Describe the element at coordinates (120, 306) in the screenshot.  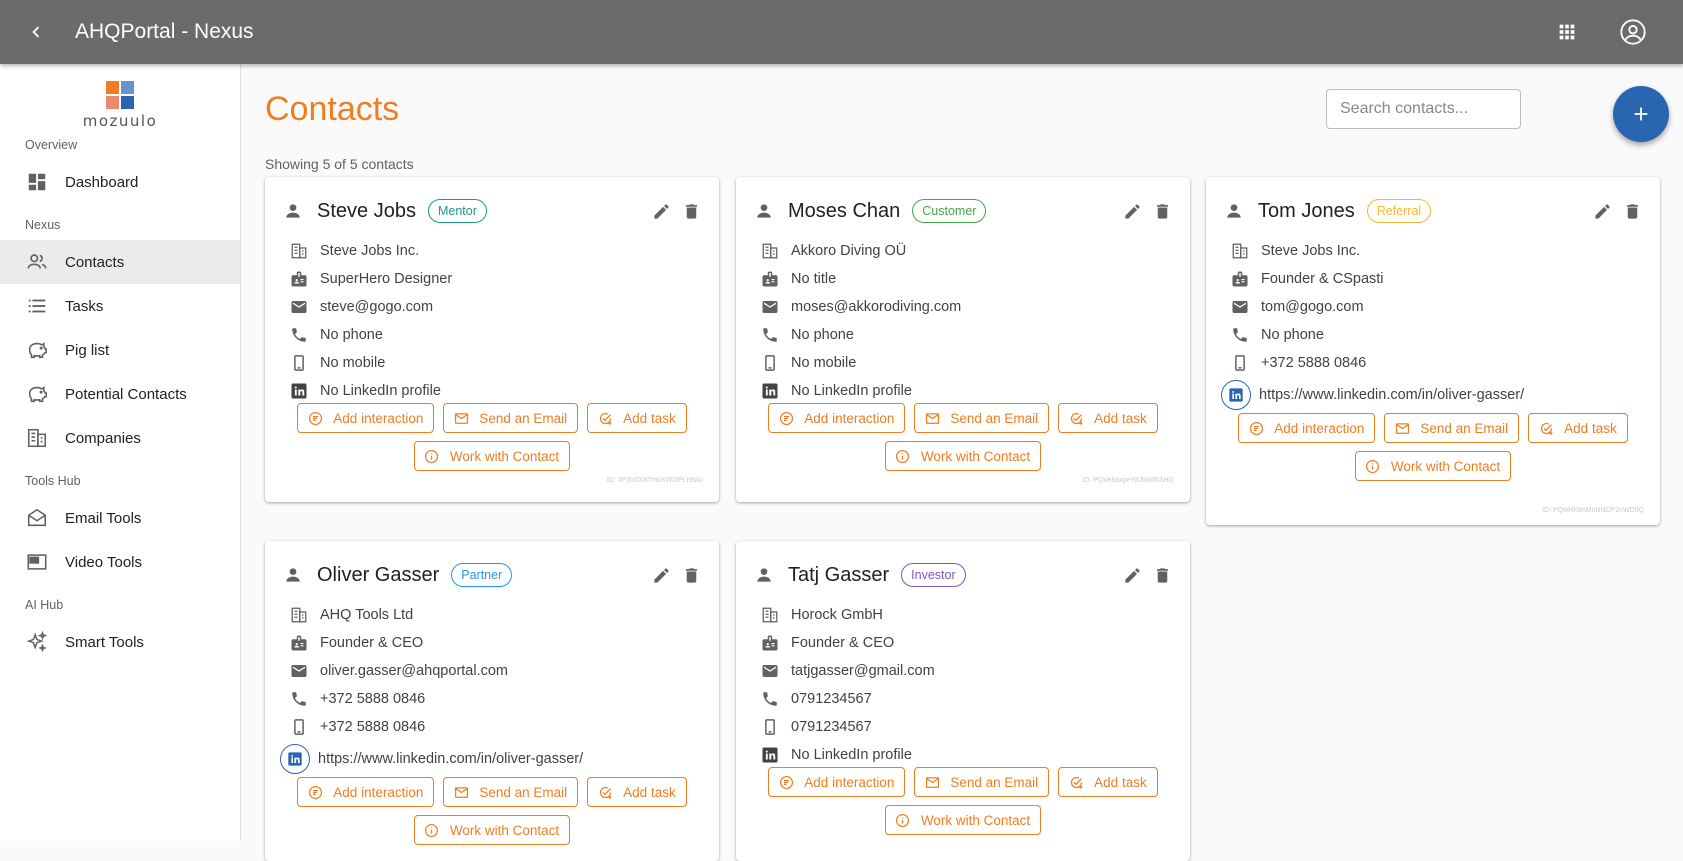
I see `sidebar-item-tasks: Tasks` at that location.